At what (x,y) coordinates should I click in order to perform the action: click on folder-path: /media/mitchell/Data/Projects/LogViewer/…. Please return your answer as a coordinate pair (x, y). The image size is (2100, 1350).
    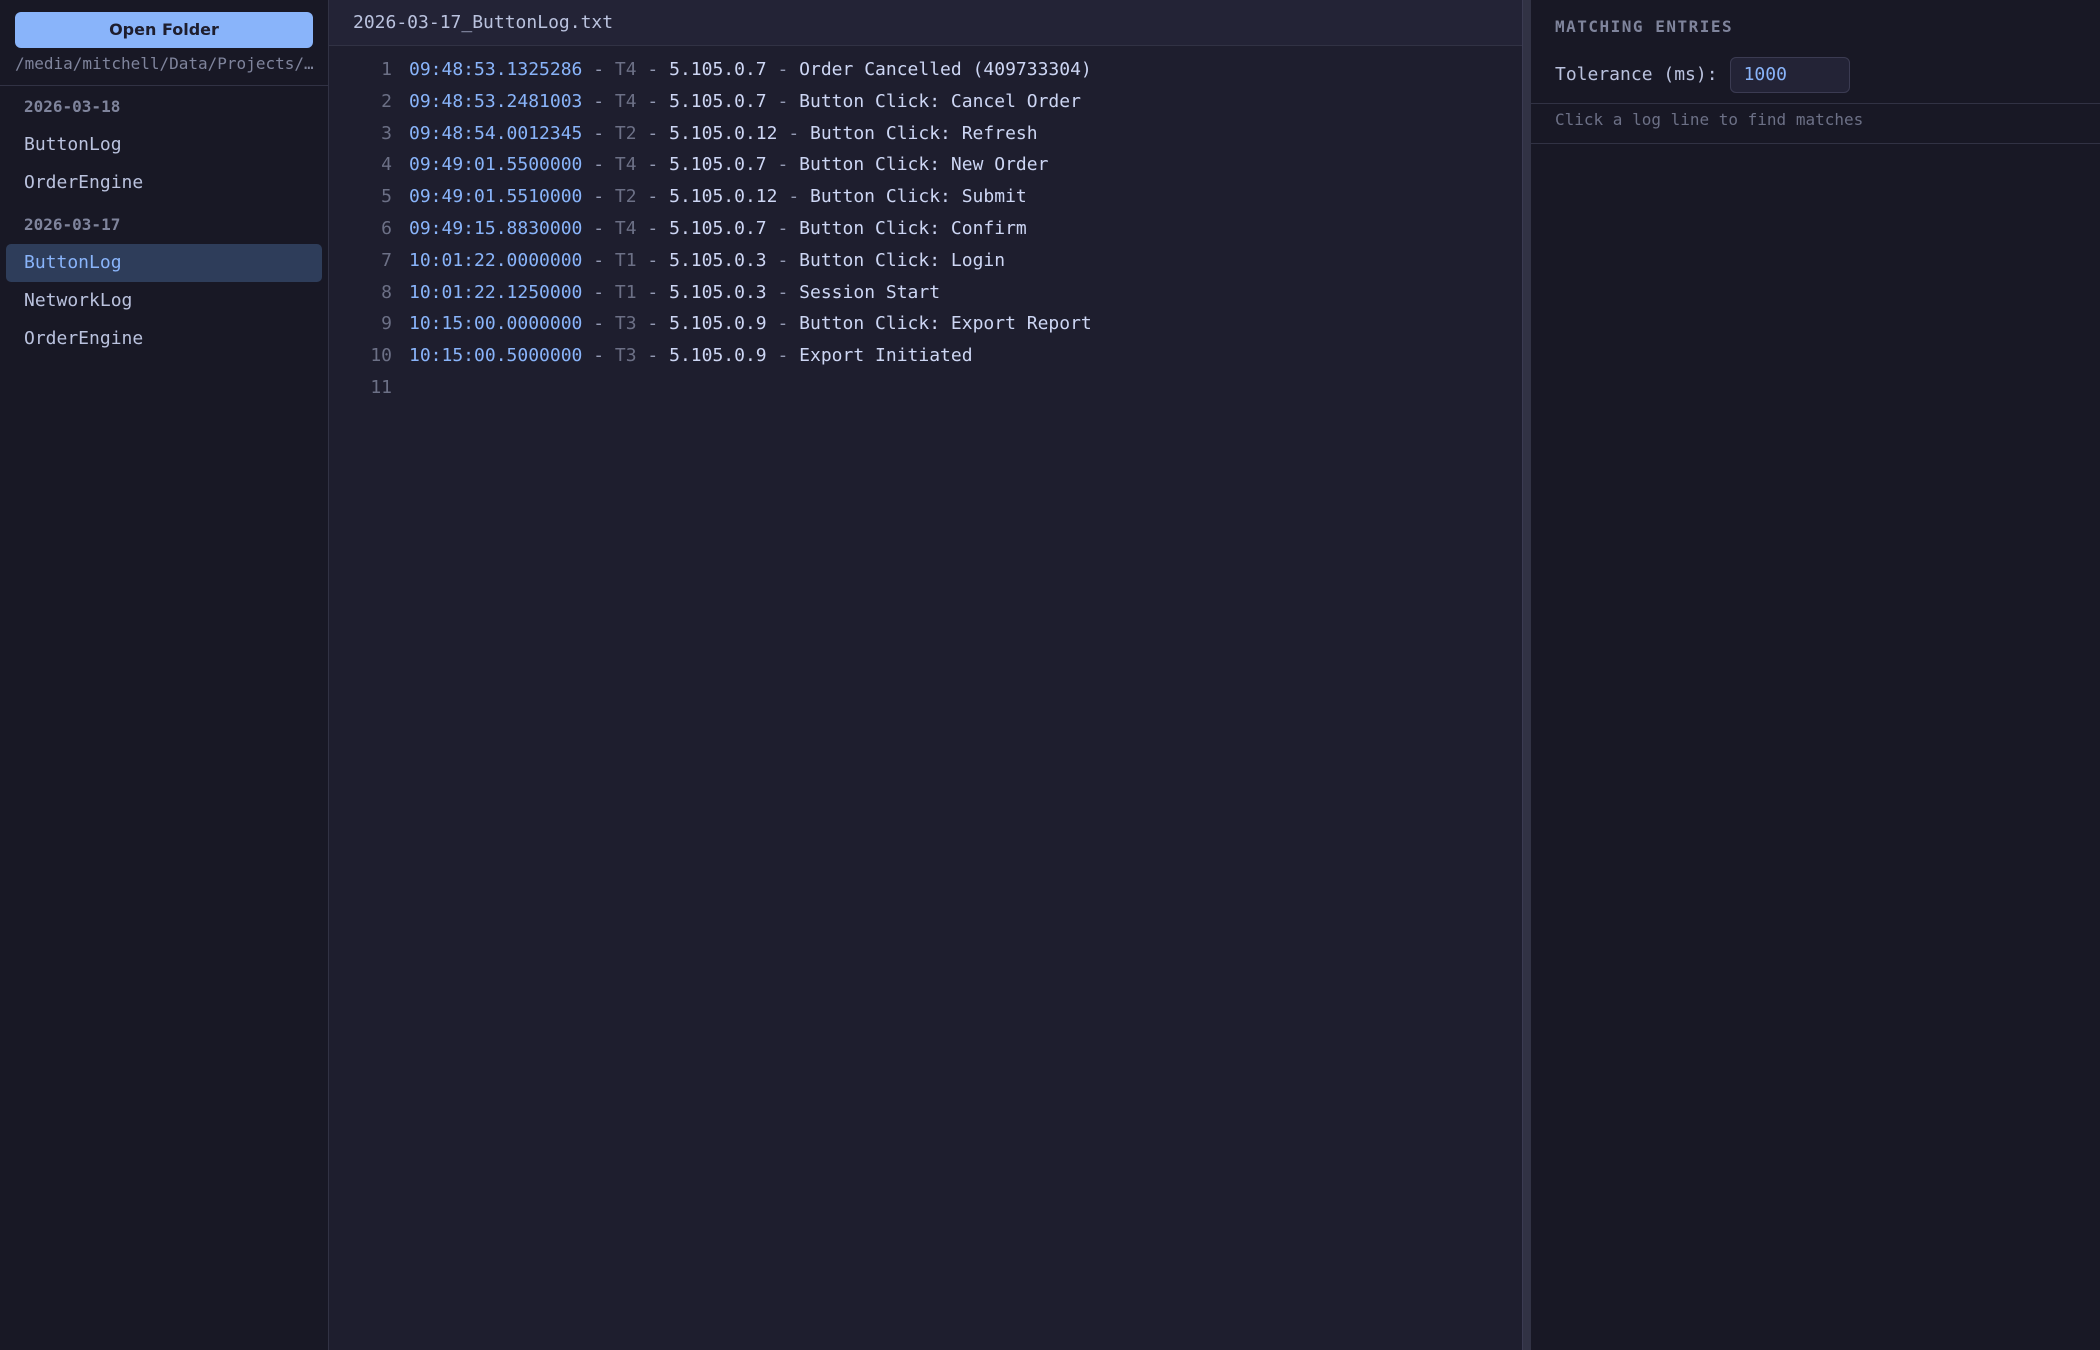
    Looking at the image, I should click on (165, 63).